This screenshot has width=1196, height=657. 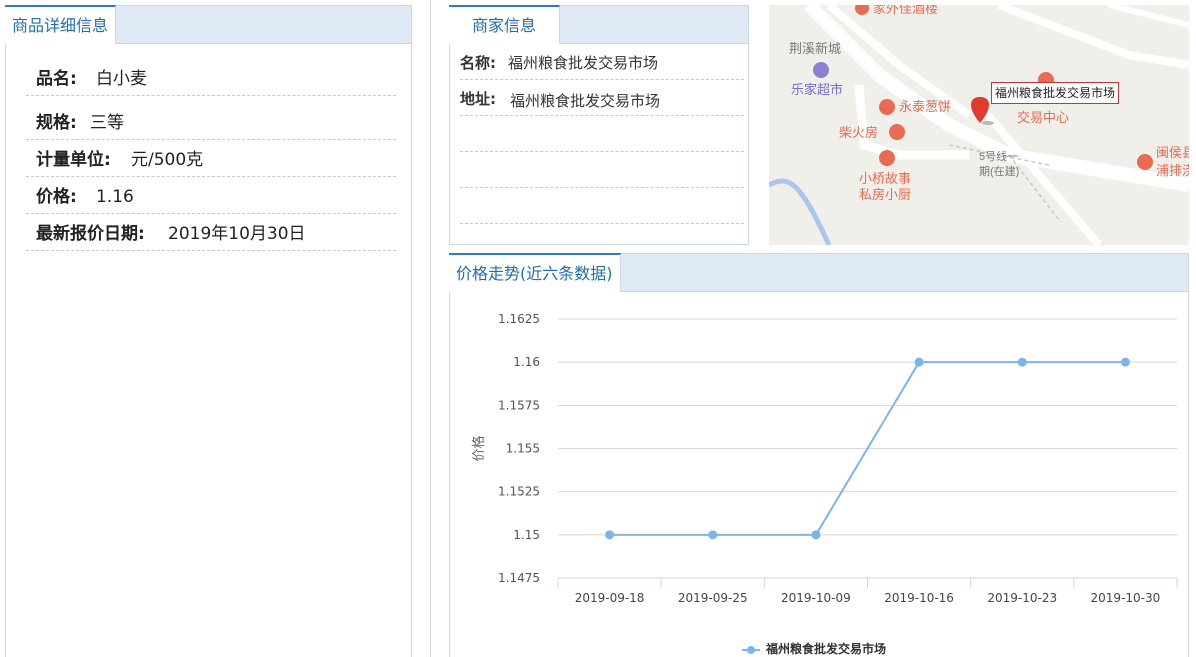 I want to click on product-name-label: 品名:, so click(x=56, y=79).